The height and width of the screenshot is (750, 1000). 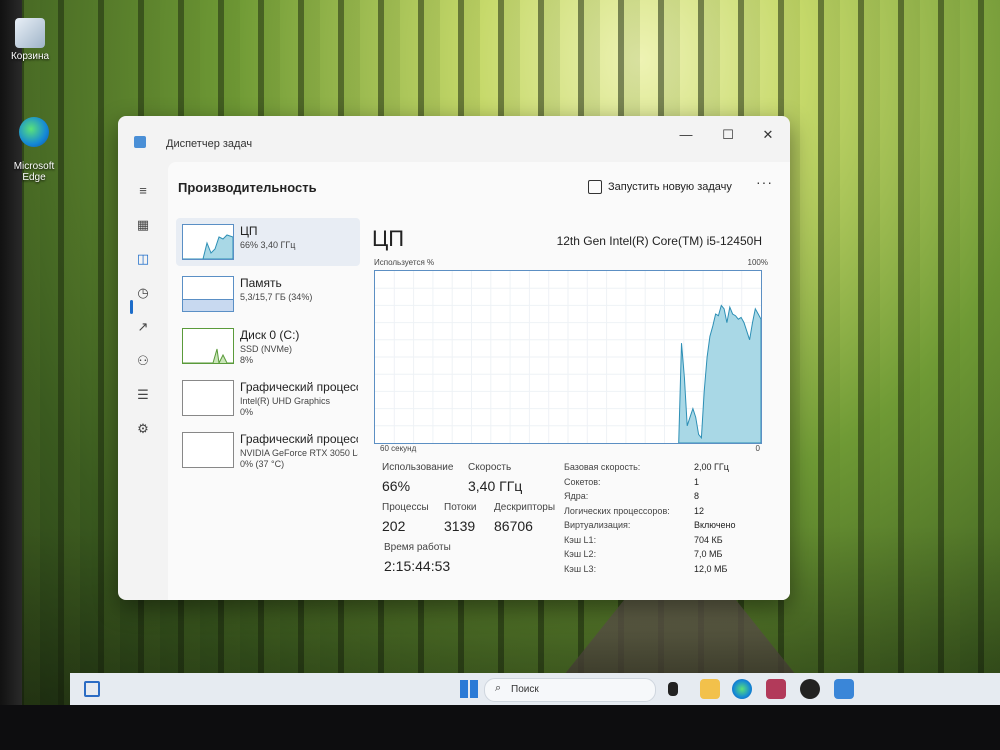 I want to click on widgets-icon, so click(x=92, y=689).